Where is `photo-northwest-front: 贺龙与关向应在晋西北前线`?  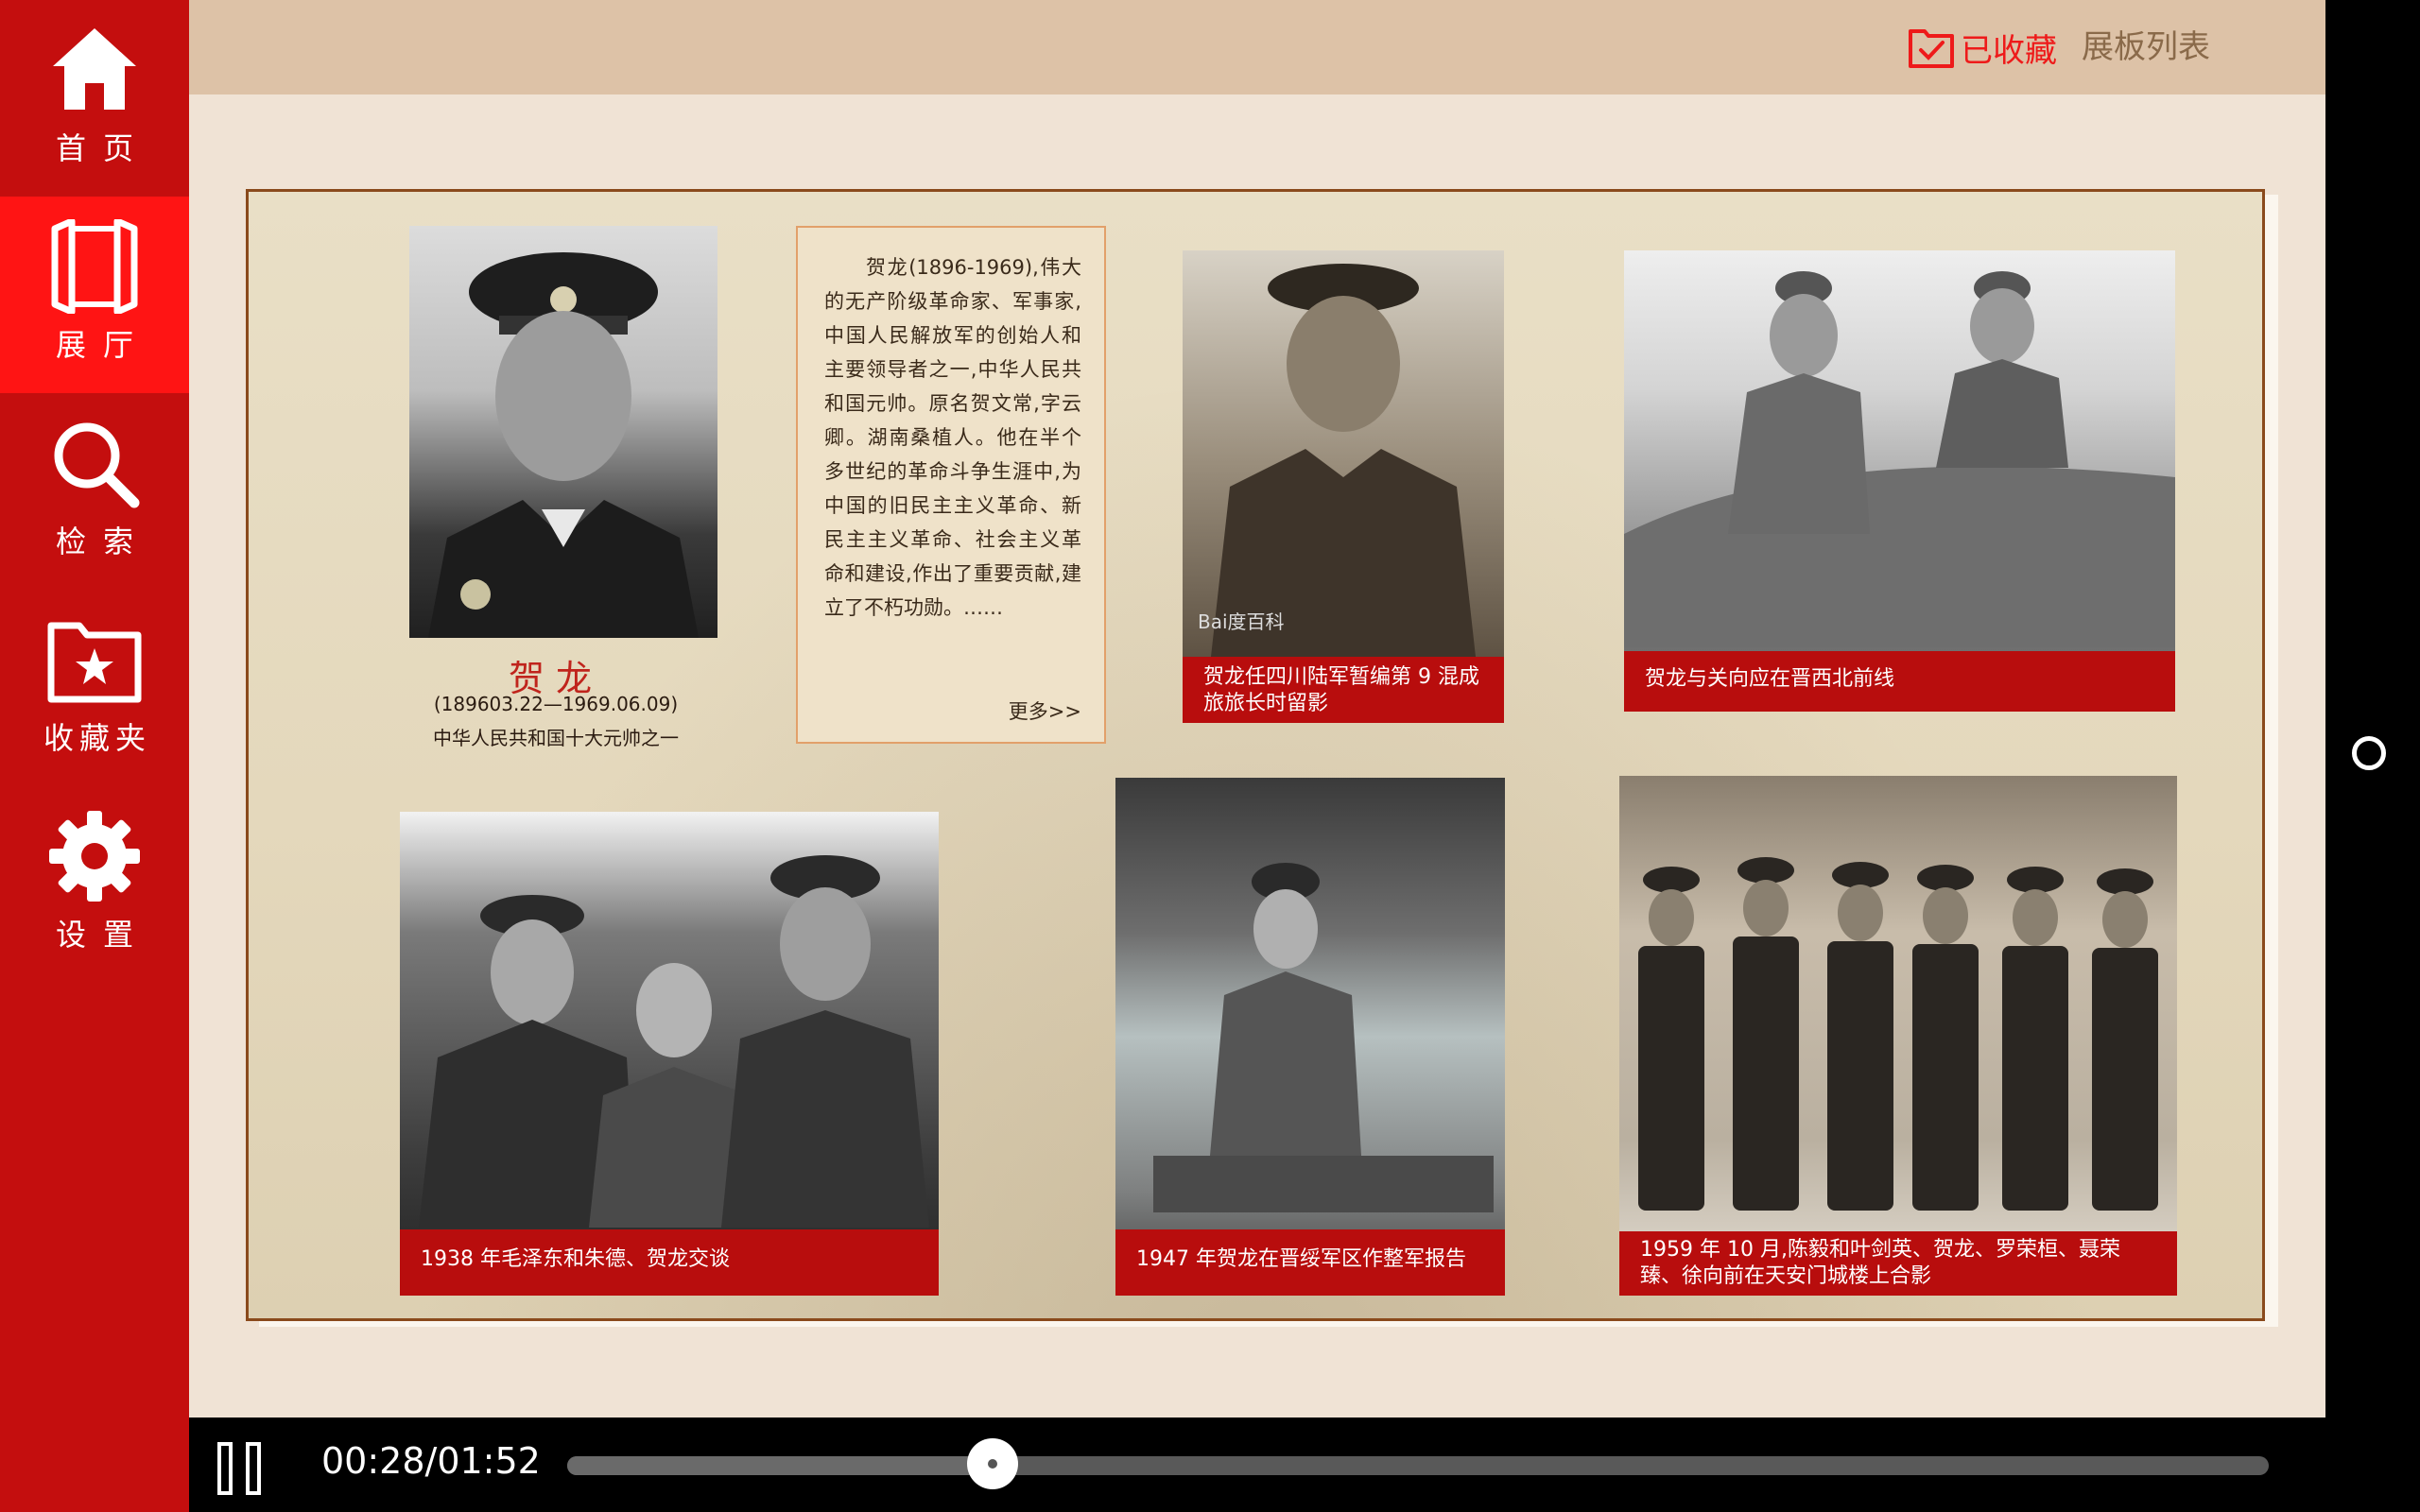
photo-northwest-front: 贺龙与关向应在晋西北前线 is located at coordinates (1900, 481).